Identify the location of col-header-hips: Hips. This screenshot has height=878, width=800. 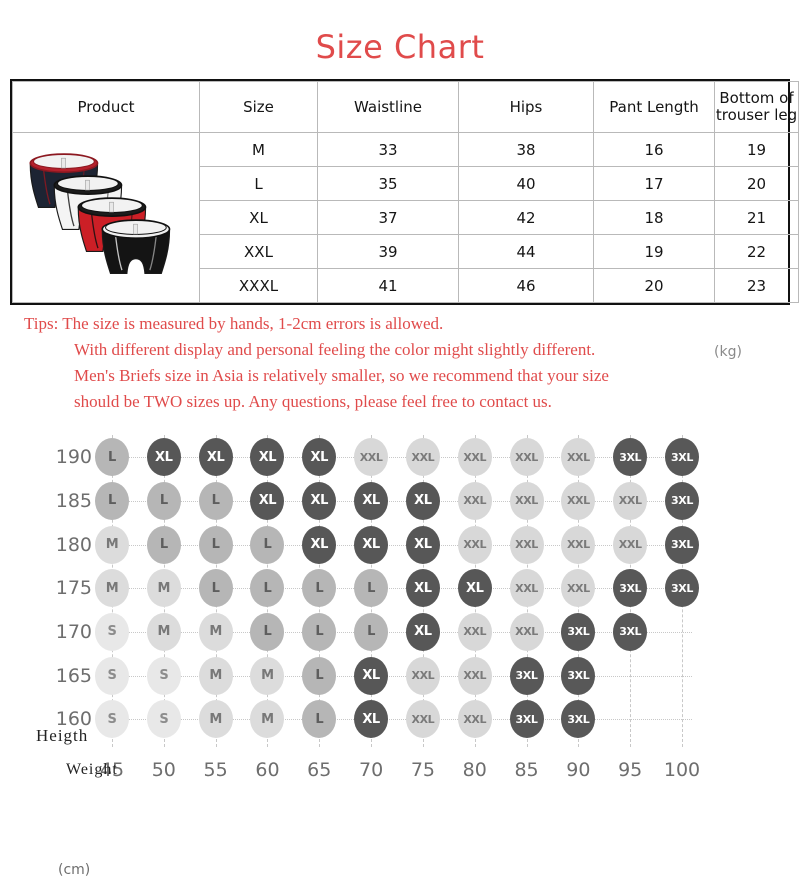
(526, 107).